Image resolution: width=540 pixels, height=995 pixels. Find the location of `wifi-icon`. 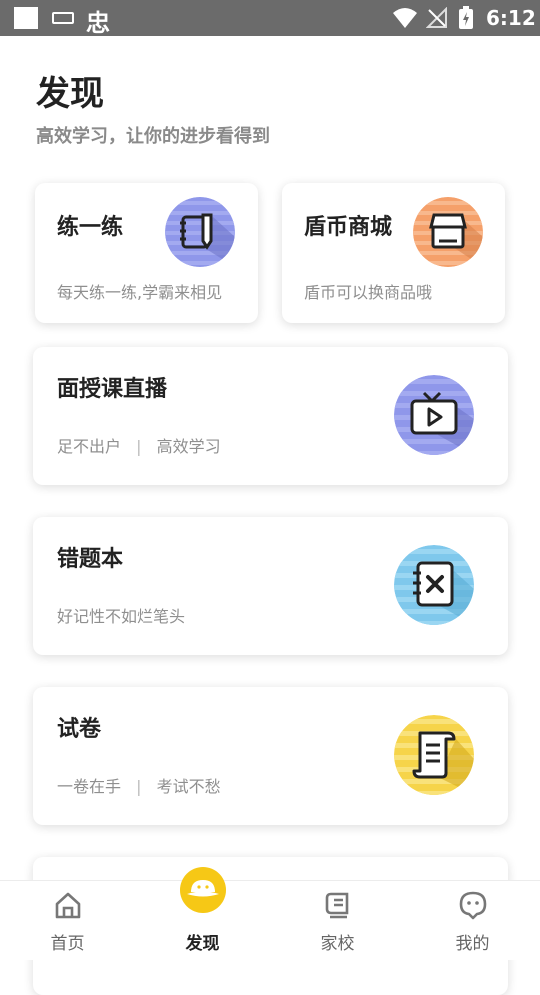

wifi-icon is located at coordinates (405, 18).